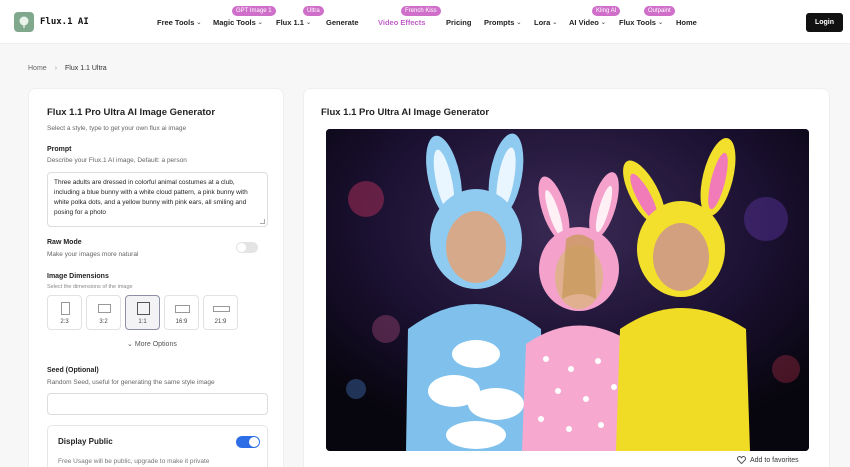 This screenshot has height=467, width=850. I want to click on dimensions-label: Image Dimensions, so click(78, 276).